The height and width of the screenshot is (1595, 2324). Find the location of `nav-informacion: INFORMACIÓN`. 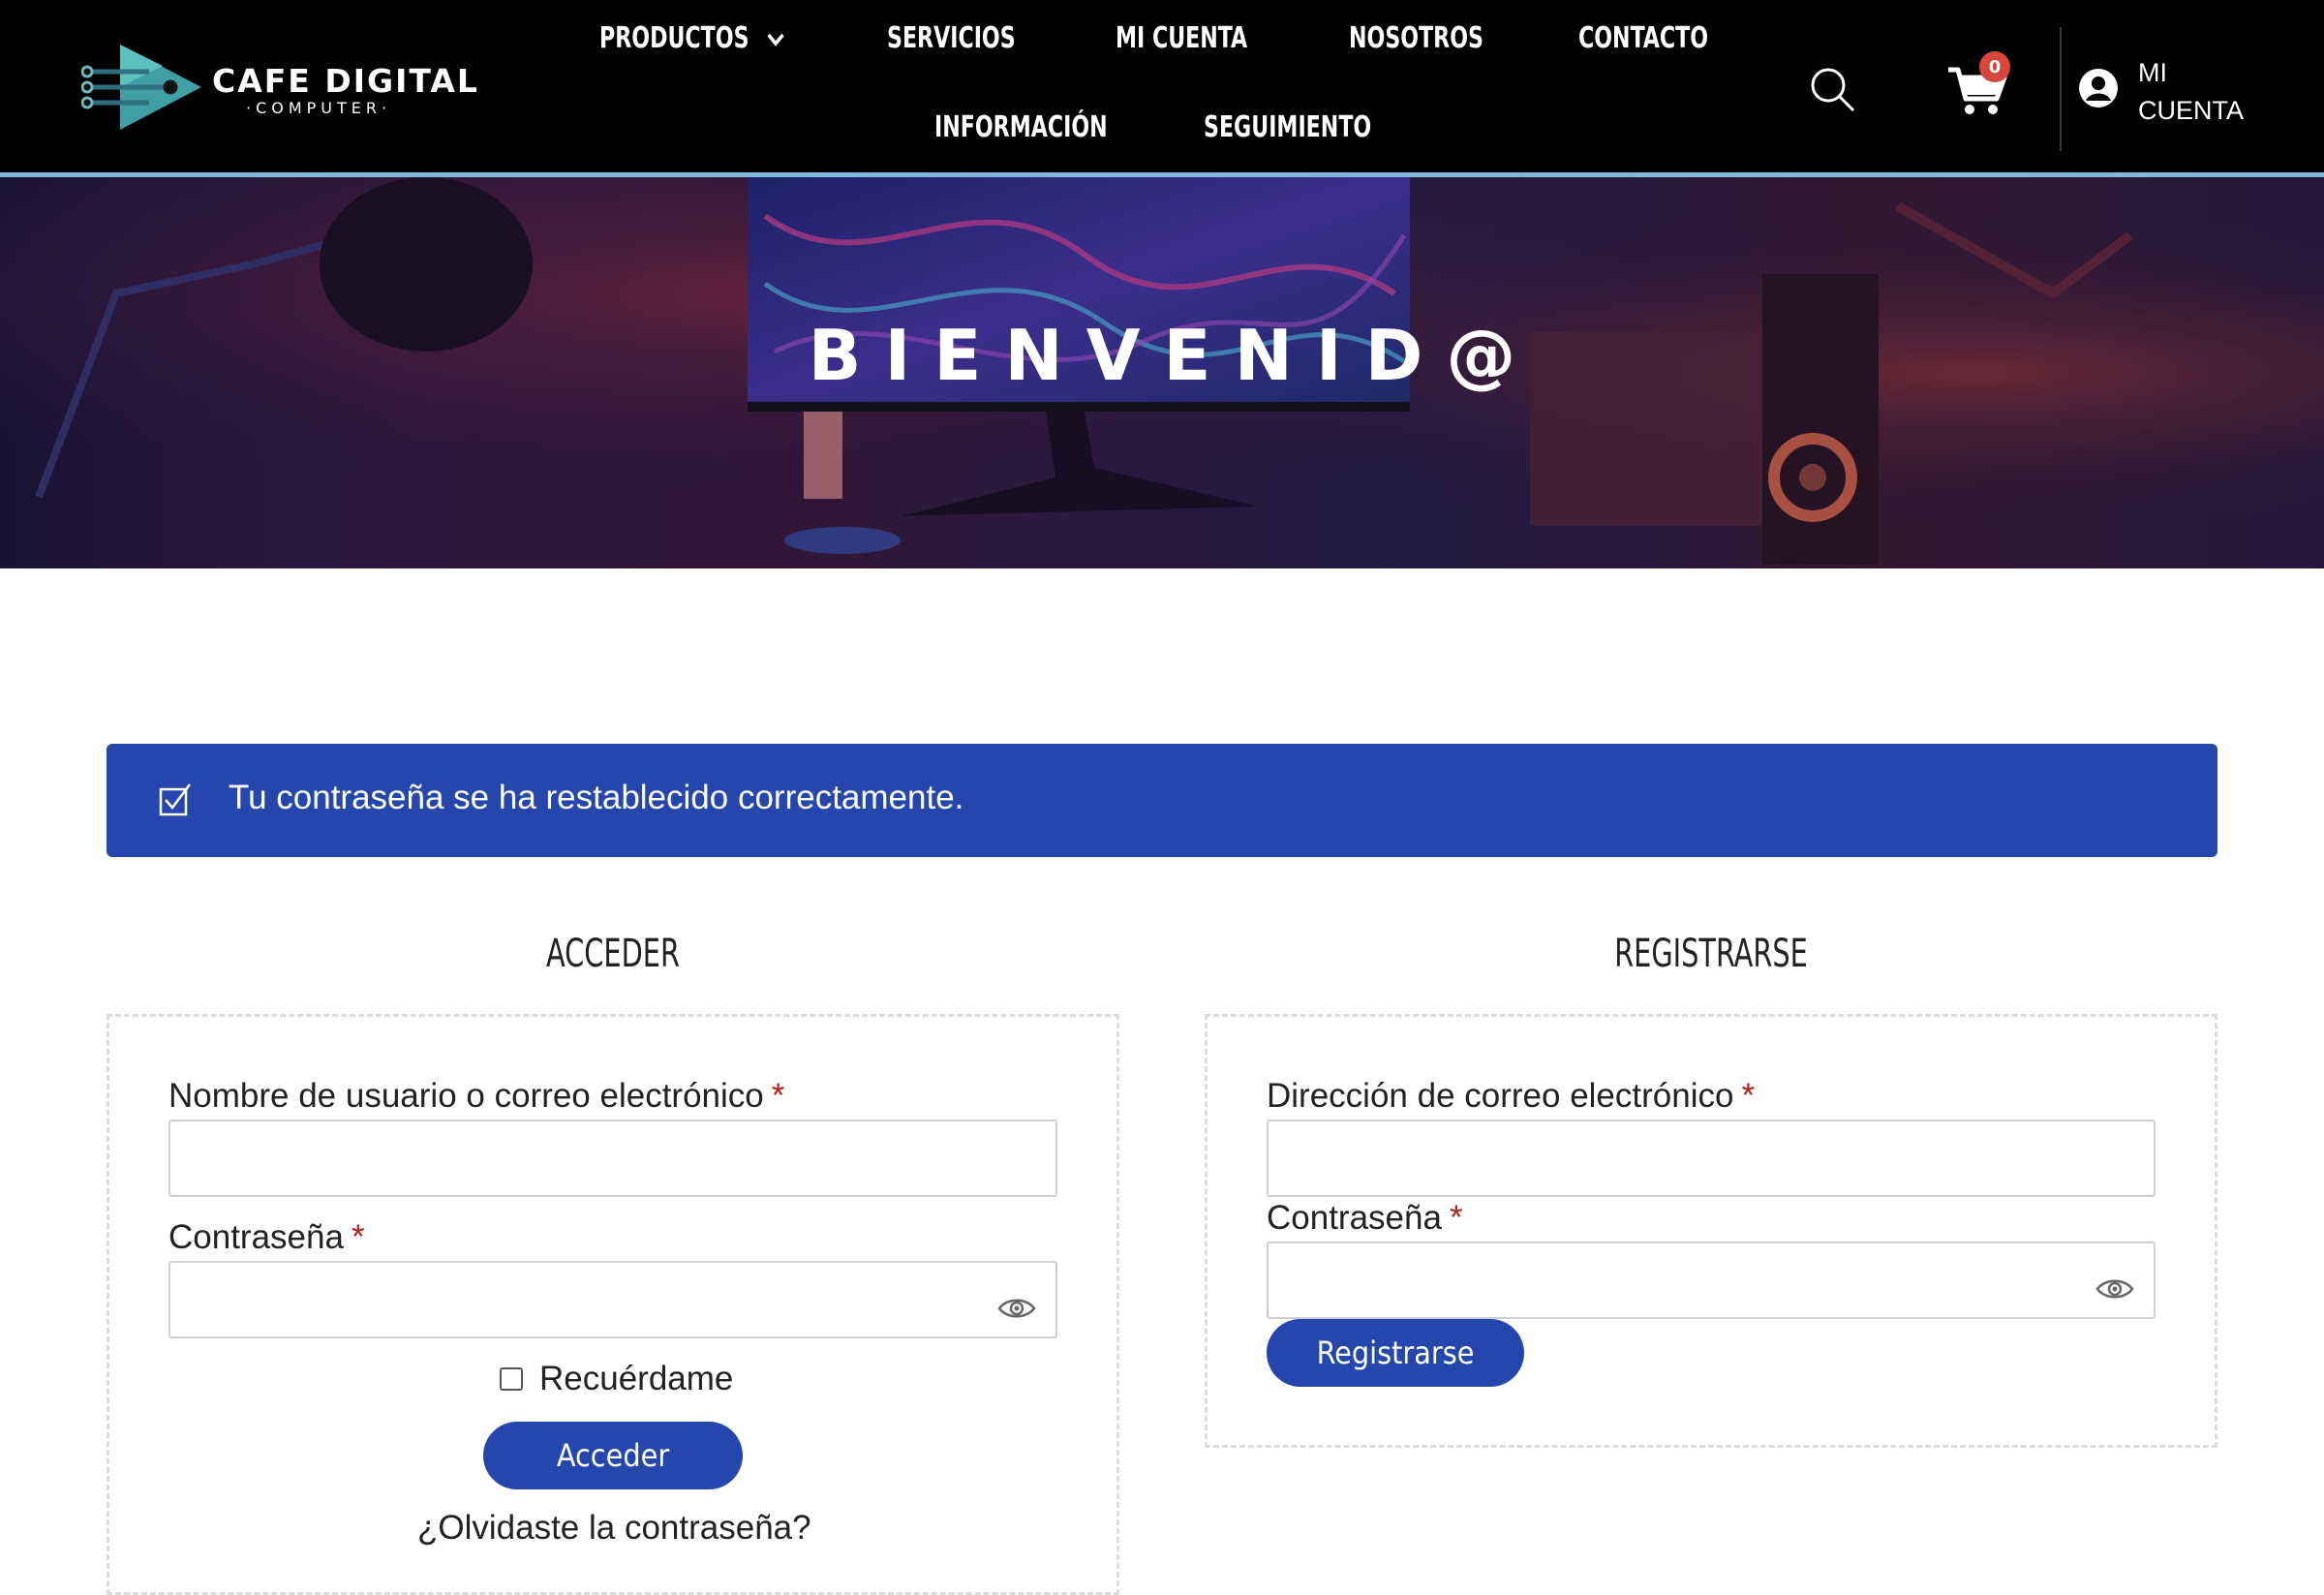

nav-informacion: INFORMACIÓN is located at coordinates (1021, 127).